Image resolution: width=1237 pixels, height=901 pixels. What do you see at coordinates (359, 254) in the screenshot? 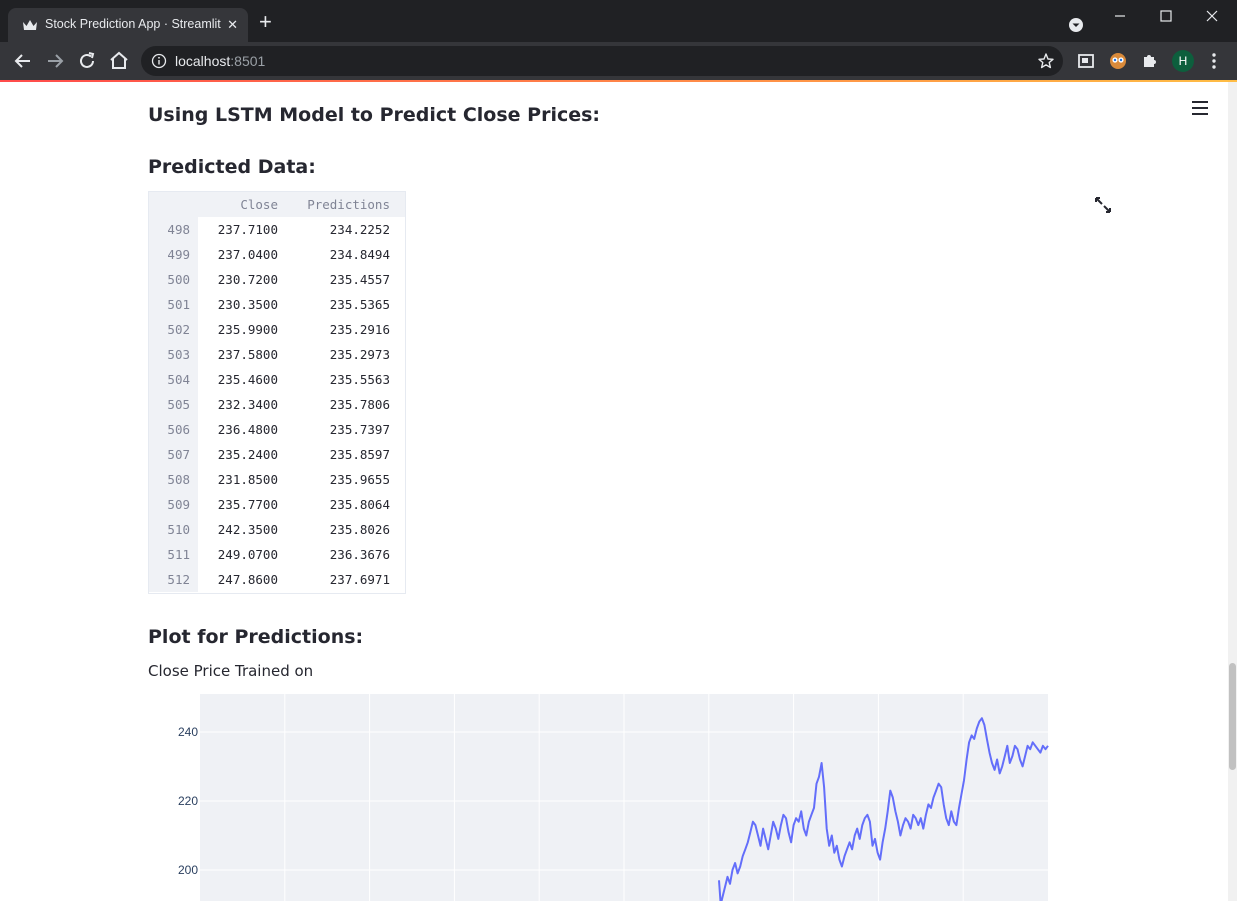
I see `predictions-cell: 234.8494` at bounding box center [359, 254].